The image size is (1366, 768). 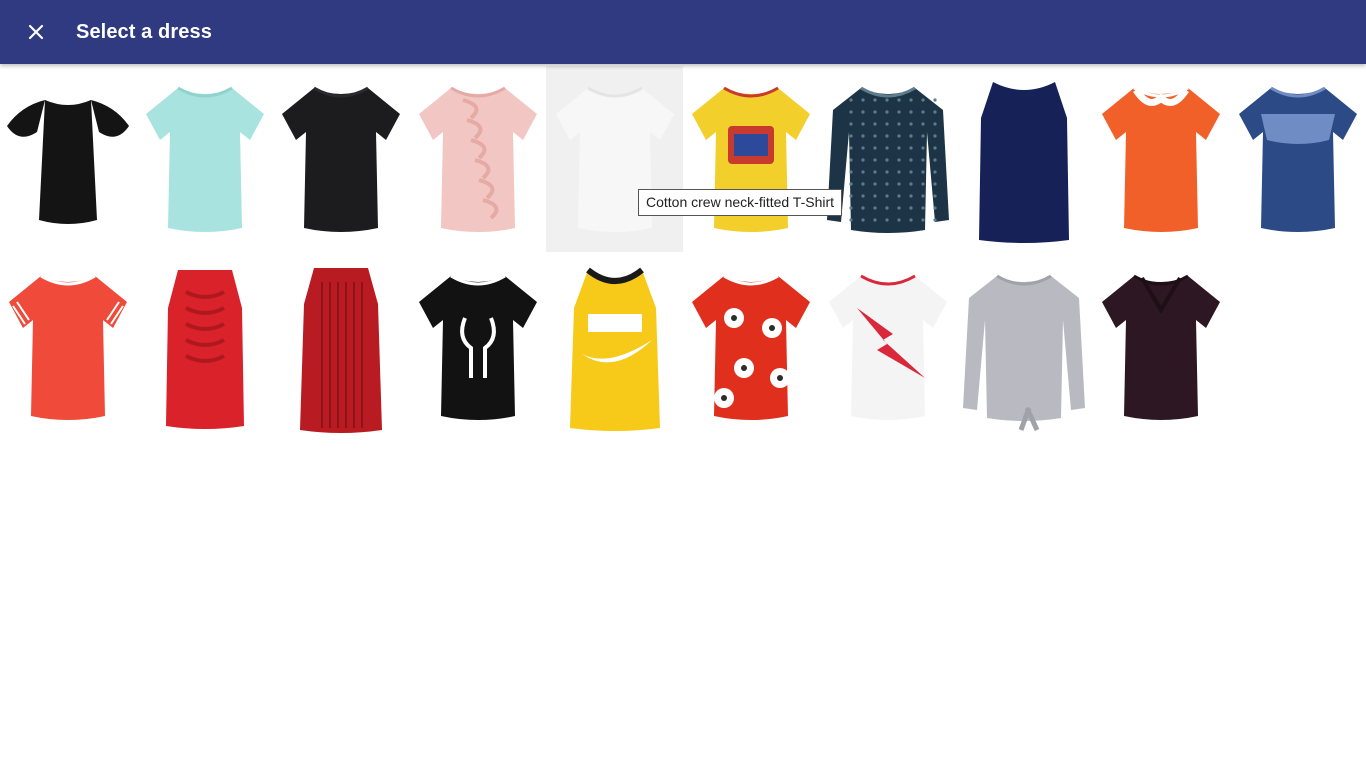 I want to click on product-tooltip: Cotton crew neck-fitted T-Shirt, so click(x=740, y=202).